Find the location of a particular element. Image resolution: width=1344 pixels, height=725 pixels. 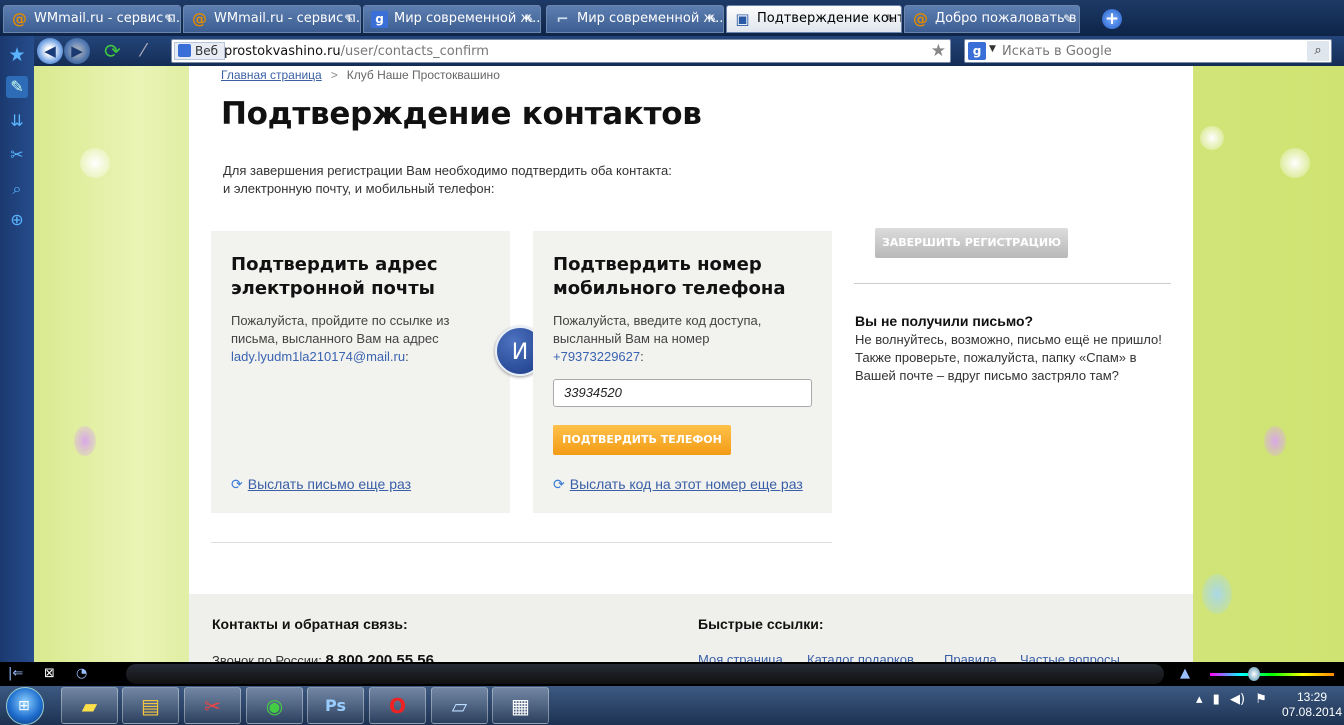

bookmark-star-icon: ★ is located at coordinates (938, 51).